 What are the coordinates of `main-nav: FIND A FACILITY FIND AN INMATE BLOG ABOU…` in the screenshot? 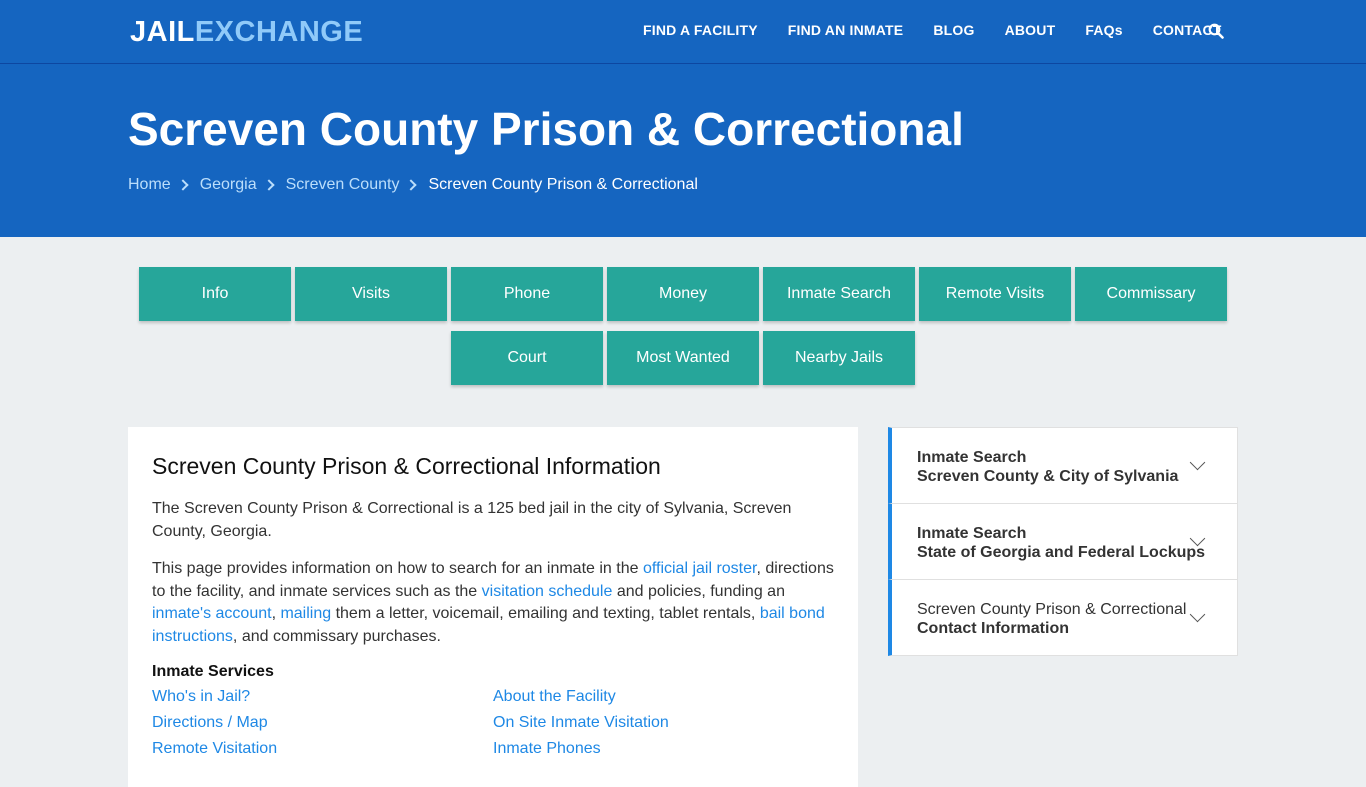 It's located at (947, 30).